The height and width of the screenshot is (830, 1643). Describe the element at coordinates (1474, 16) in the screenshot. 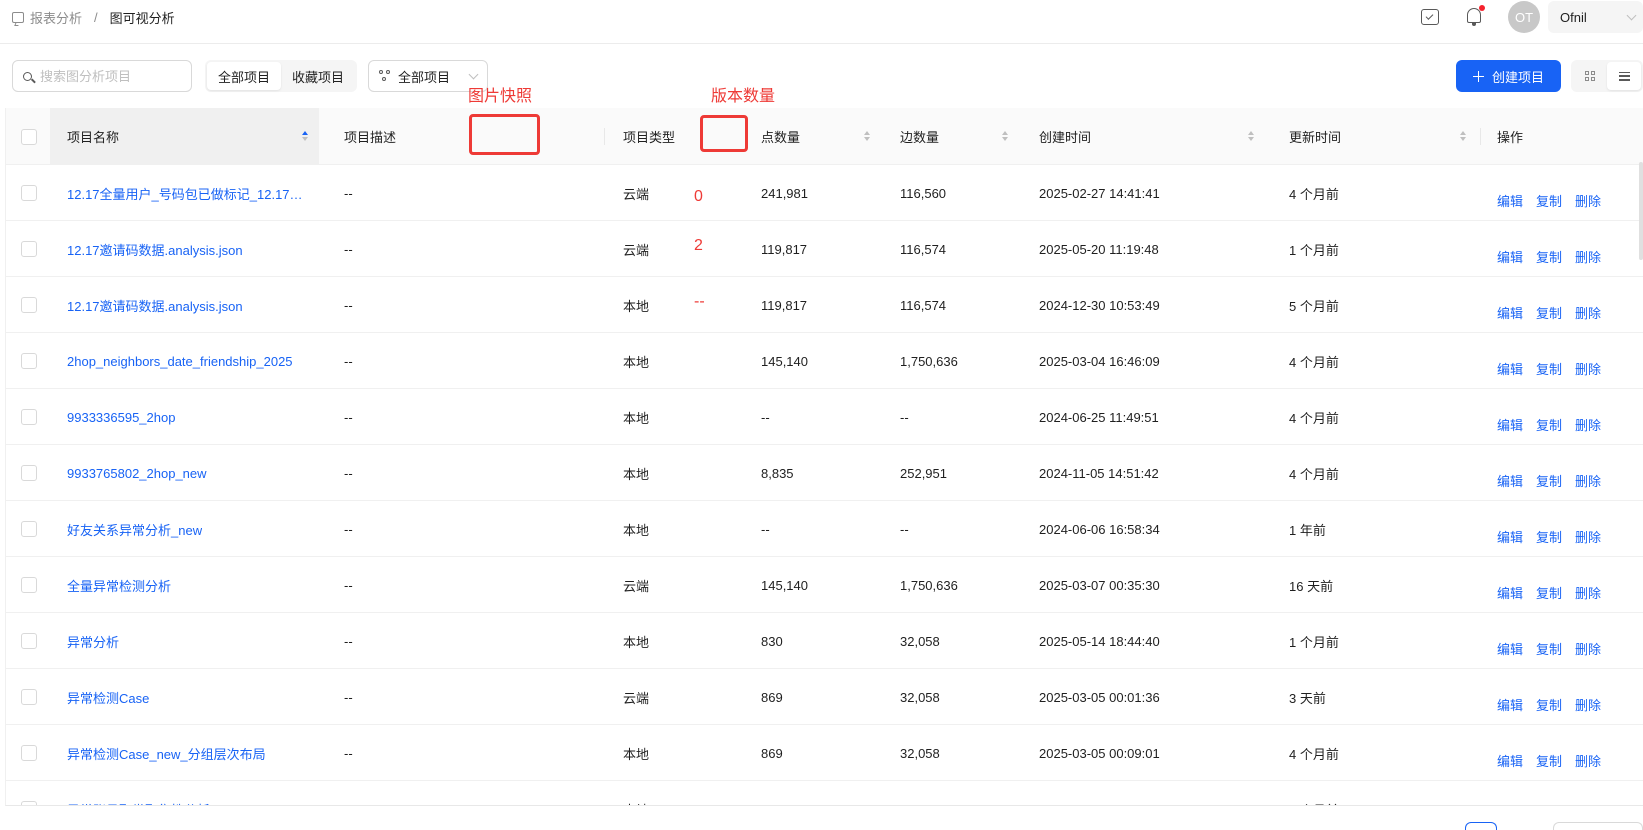

I see `notification-button` at that location.